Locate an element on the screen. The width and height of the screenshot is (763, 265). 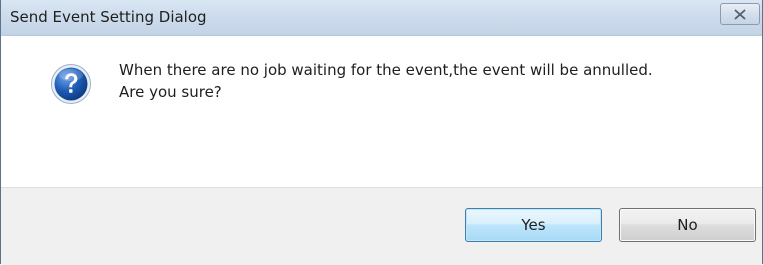
close-x-icon is located at coordinates (740, 14).